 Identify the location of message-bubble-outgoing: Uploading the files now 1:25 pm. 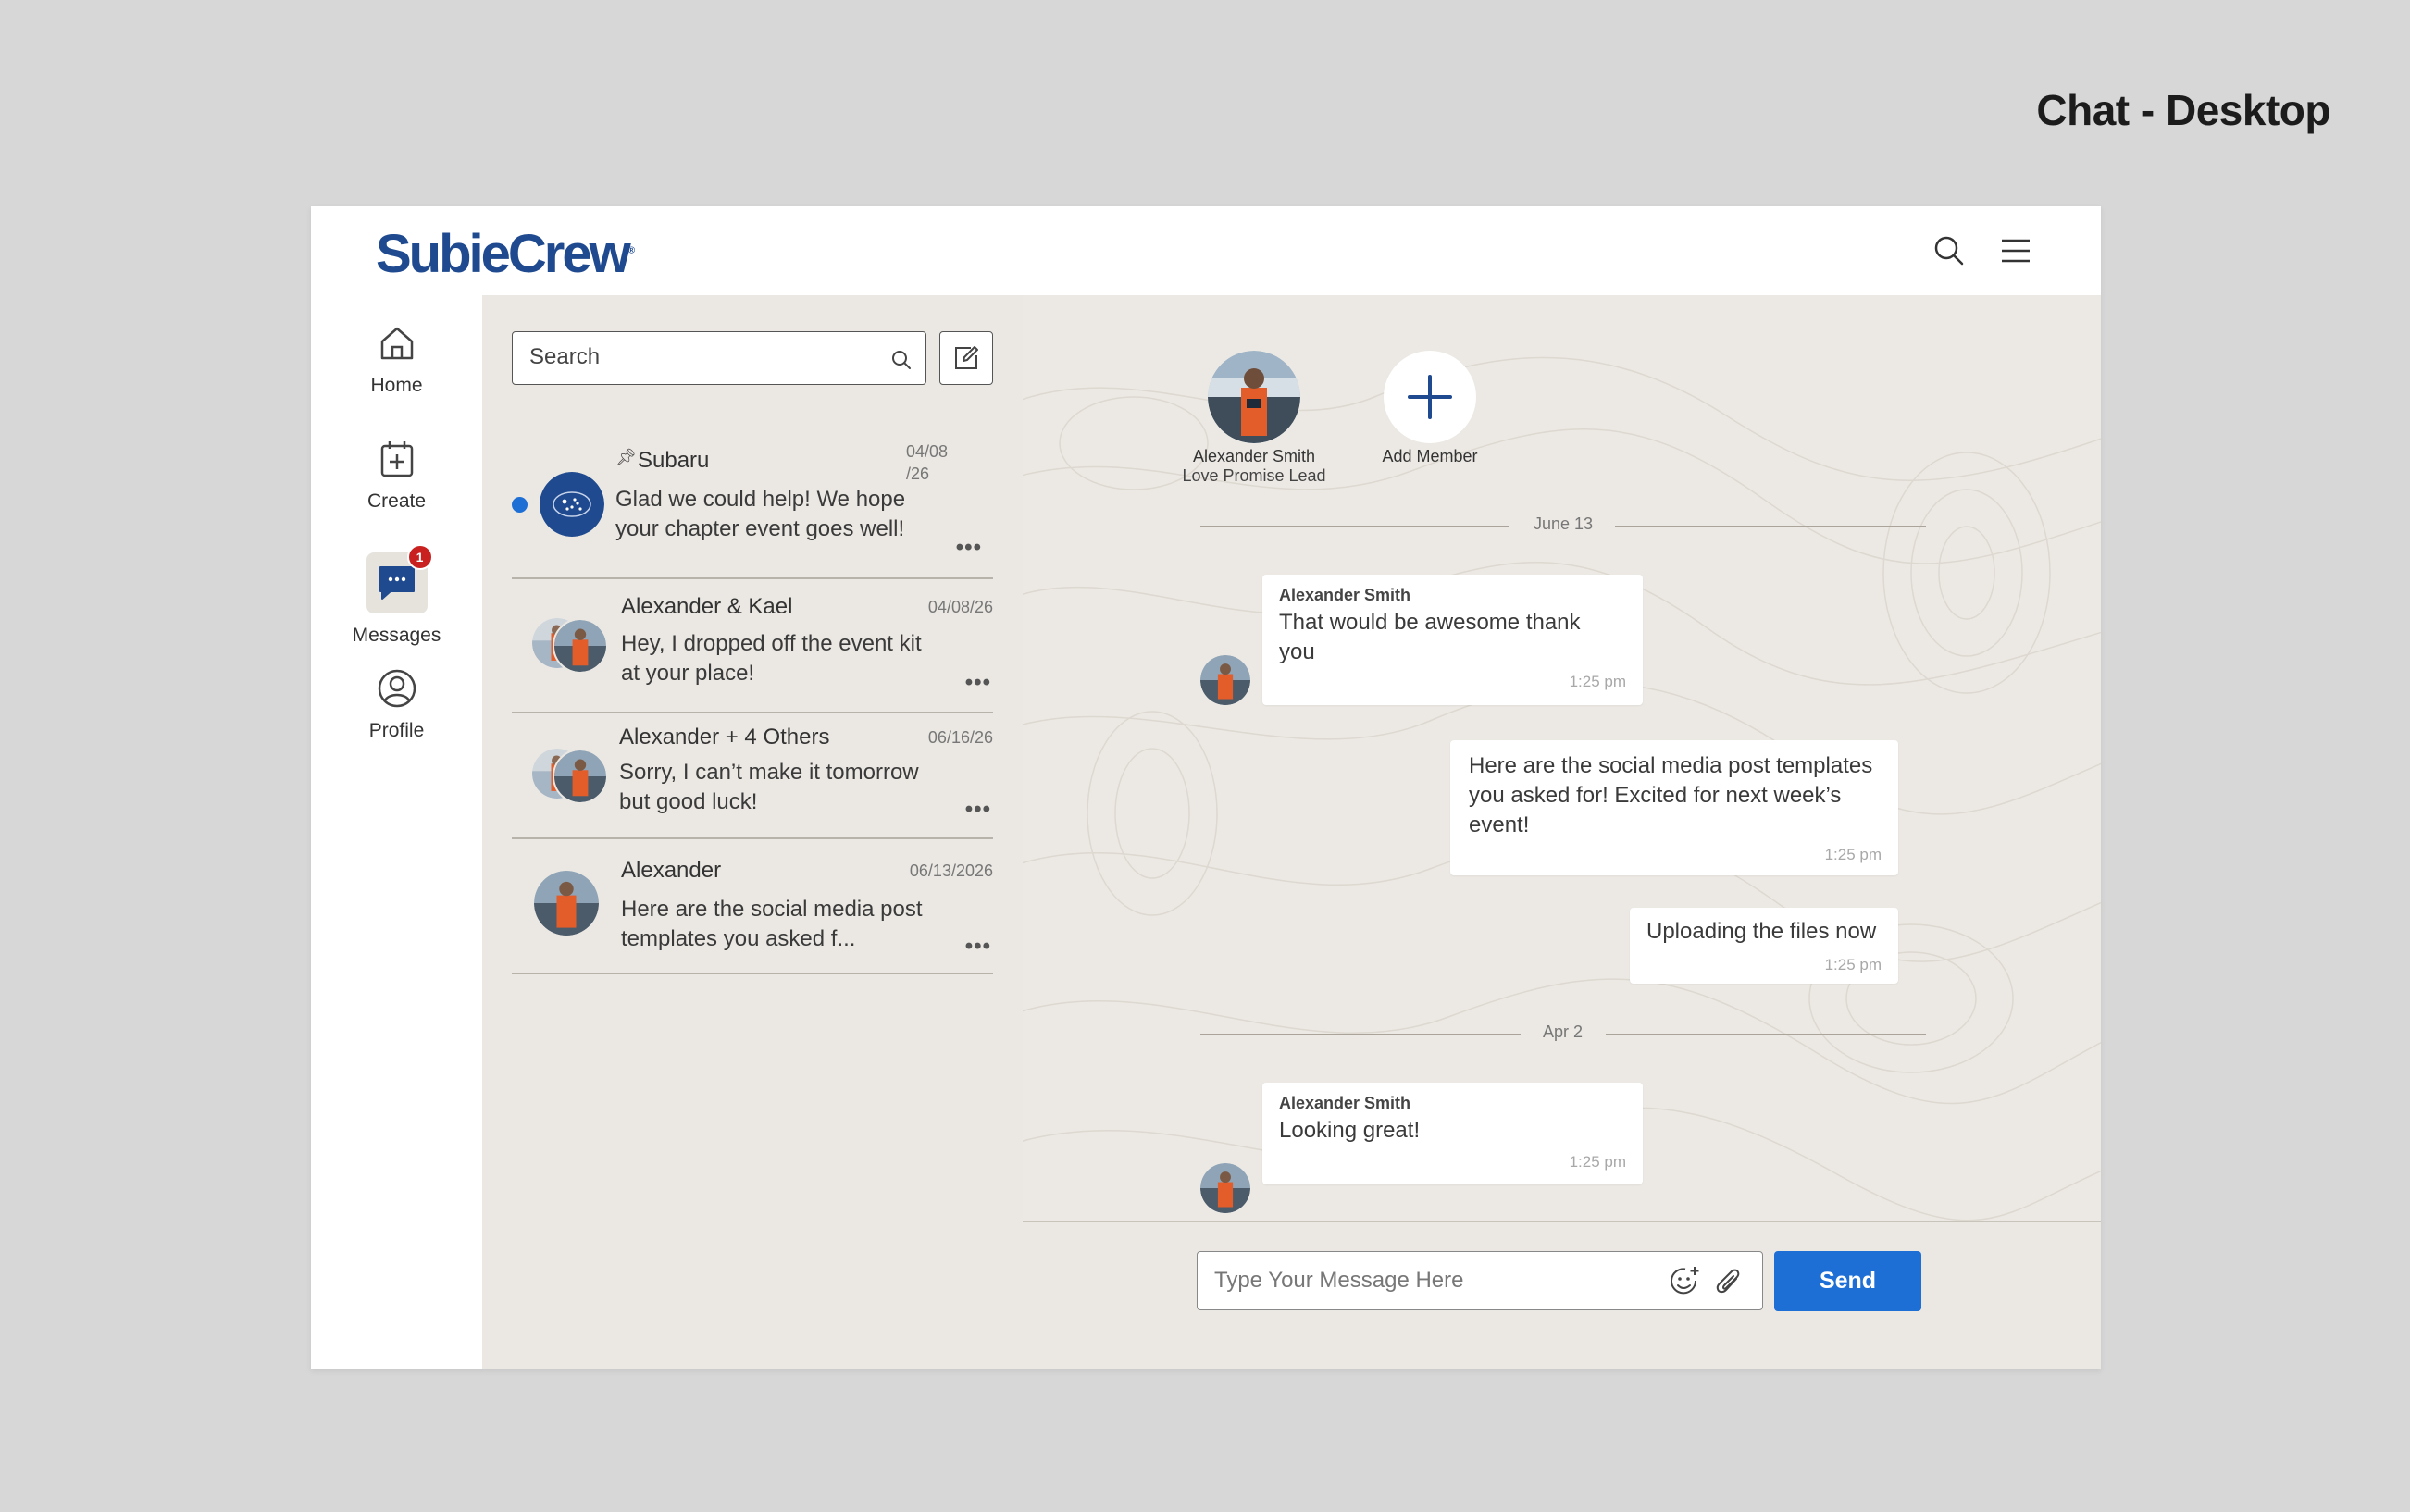
(1764, 946).